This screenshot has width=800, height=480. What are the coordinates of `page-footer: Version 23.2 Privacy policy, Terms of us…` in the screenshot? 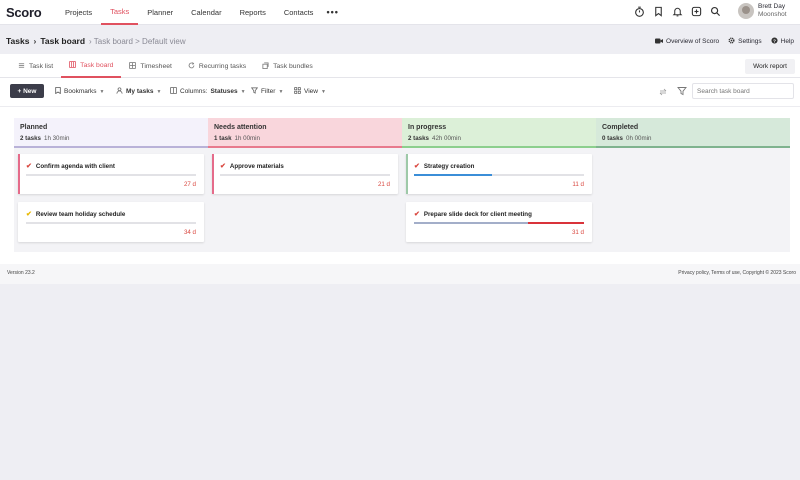 It's located at (400, 274).